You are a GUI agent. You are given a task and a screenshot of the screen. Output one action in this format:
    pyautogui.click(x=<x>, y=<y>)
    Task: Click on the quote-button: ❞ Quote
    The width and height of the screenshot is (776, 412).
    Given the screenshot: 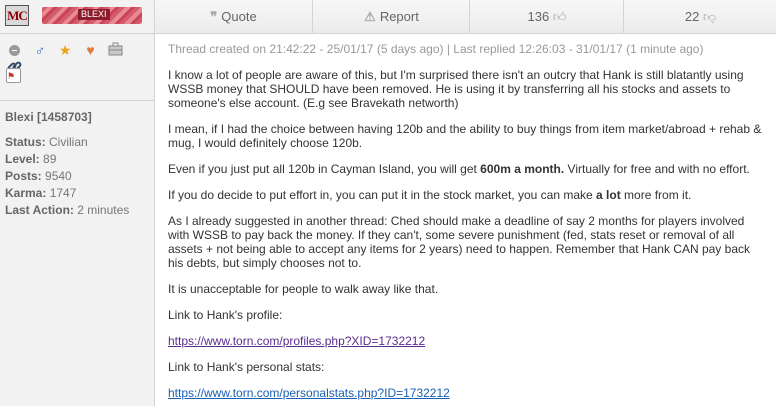 What is the action you would take?
    pyautogui.click(x=233, y=16)
    